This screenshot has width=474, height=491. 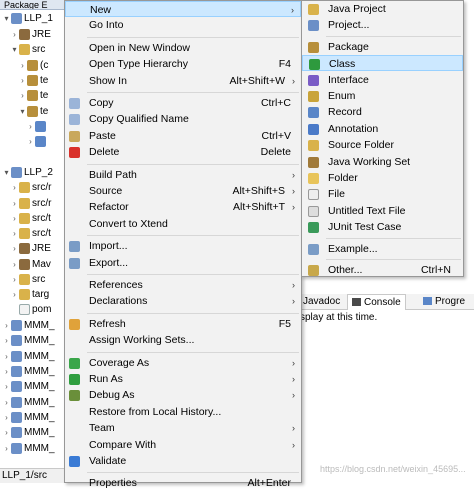 What do you see at coordinates (33, 65) in the screenshot?
I see `tree-item: › (c` at bounding box center [33, 65].